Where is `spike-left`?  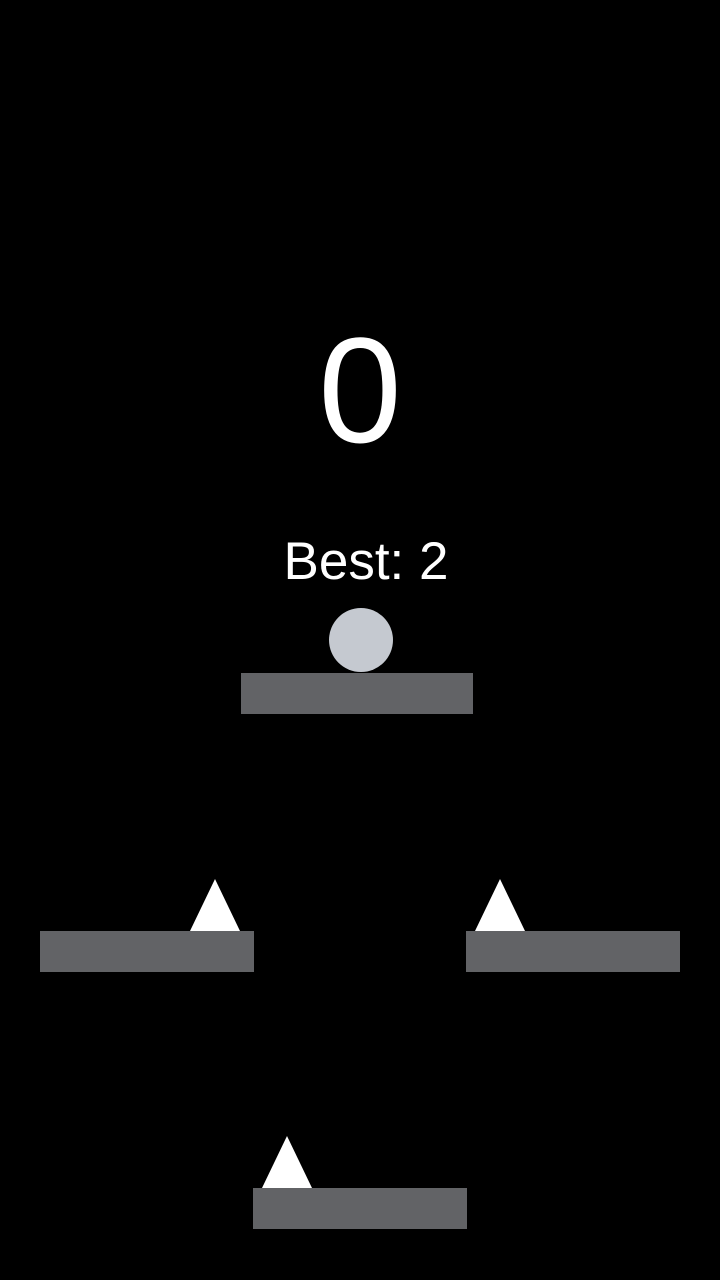 spike-left is located at coordinates (215, 905).